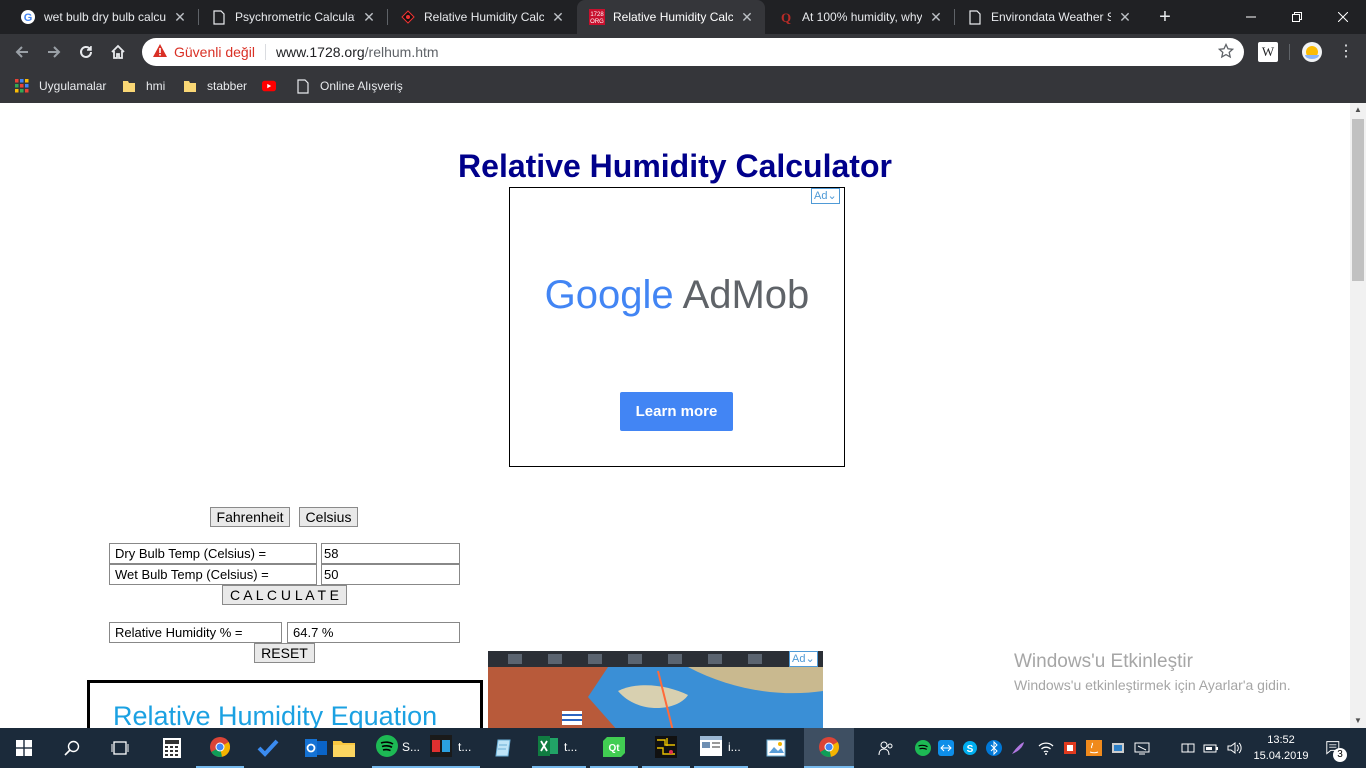 The height and width of the screenshot is (768, 1366). Describe the element at coordinates (1070, 748) in the screenshot. I see `network-tray-icon` at that location.